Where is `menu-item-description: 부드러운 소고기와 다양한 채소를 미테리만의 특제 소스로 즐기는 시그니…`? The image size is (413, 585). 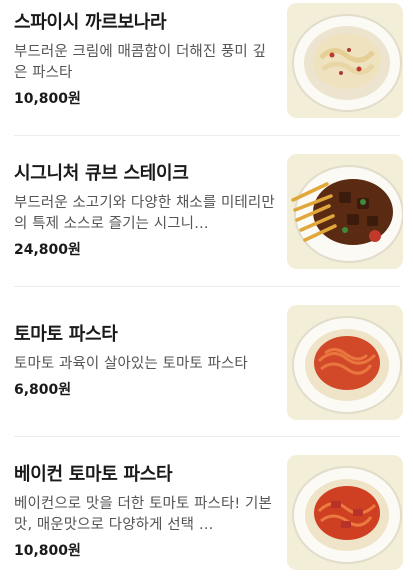 menu-item-description: 부드러운 소고기와 다양한 채소를 미테리만의 특제 소스로 즐기는 시그니… is located at coordinates (144, 213).